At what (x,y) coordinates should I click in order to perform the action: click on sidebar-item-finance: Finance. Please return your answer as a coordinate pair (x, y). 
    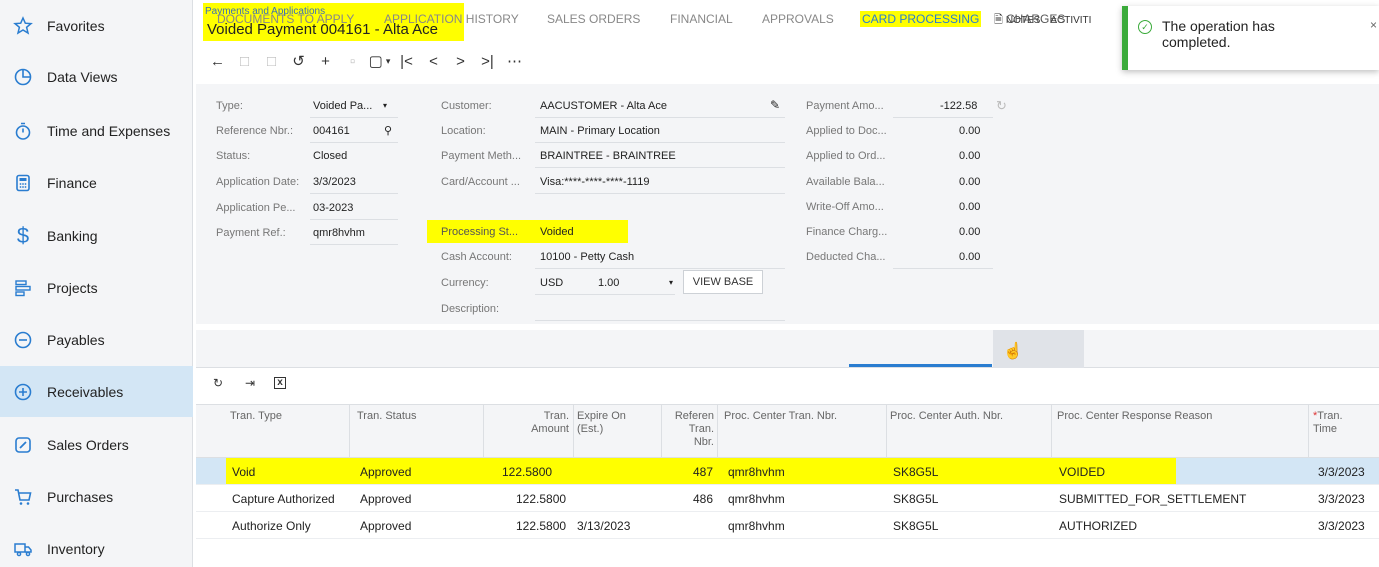
    Looking at the image, I should click on (96, 182).